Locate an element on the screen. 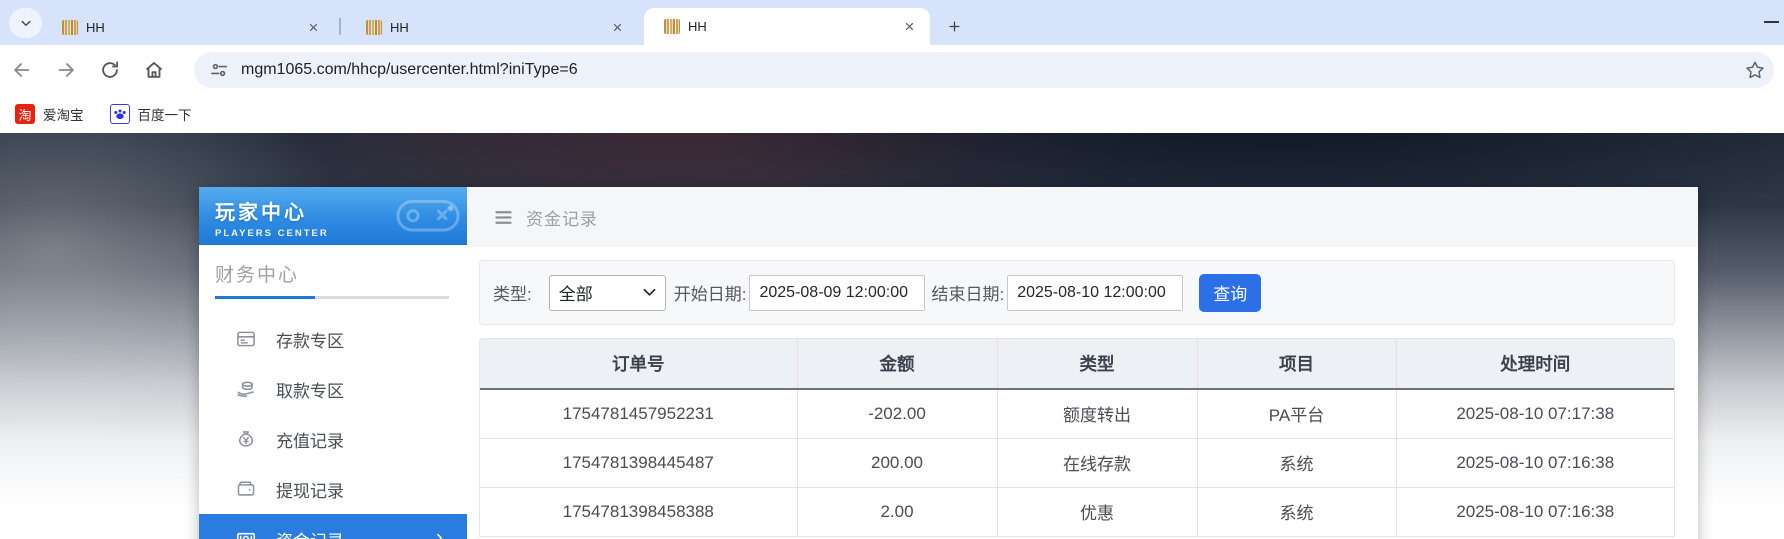  sidebar-section-title: 财务中心 is located at coordinates (257, 275).